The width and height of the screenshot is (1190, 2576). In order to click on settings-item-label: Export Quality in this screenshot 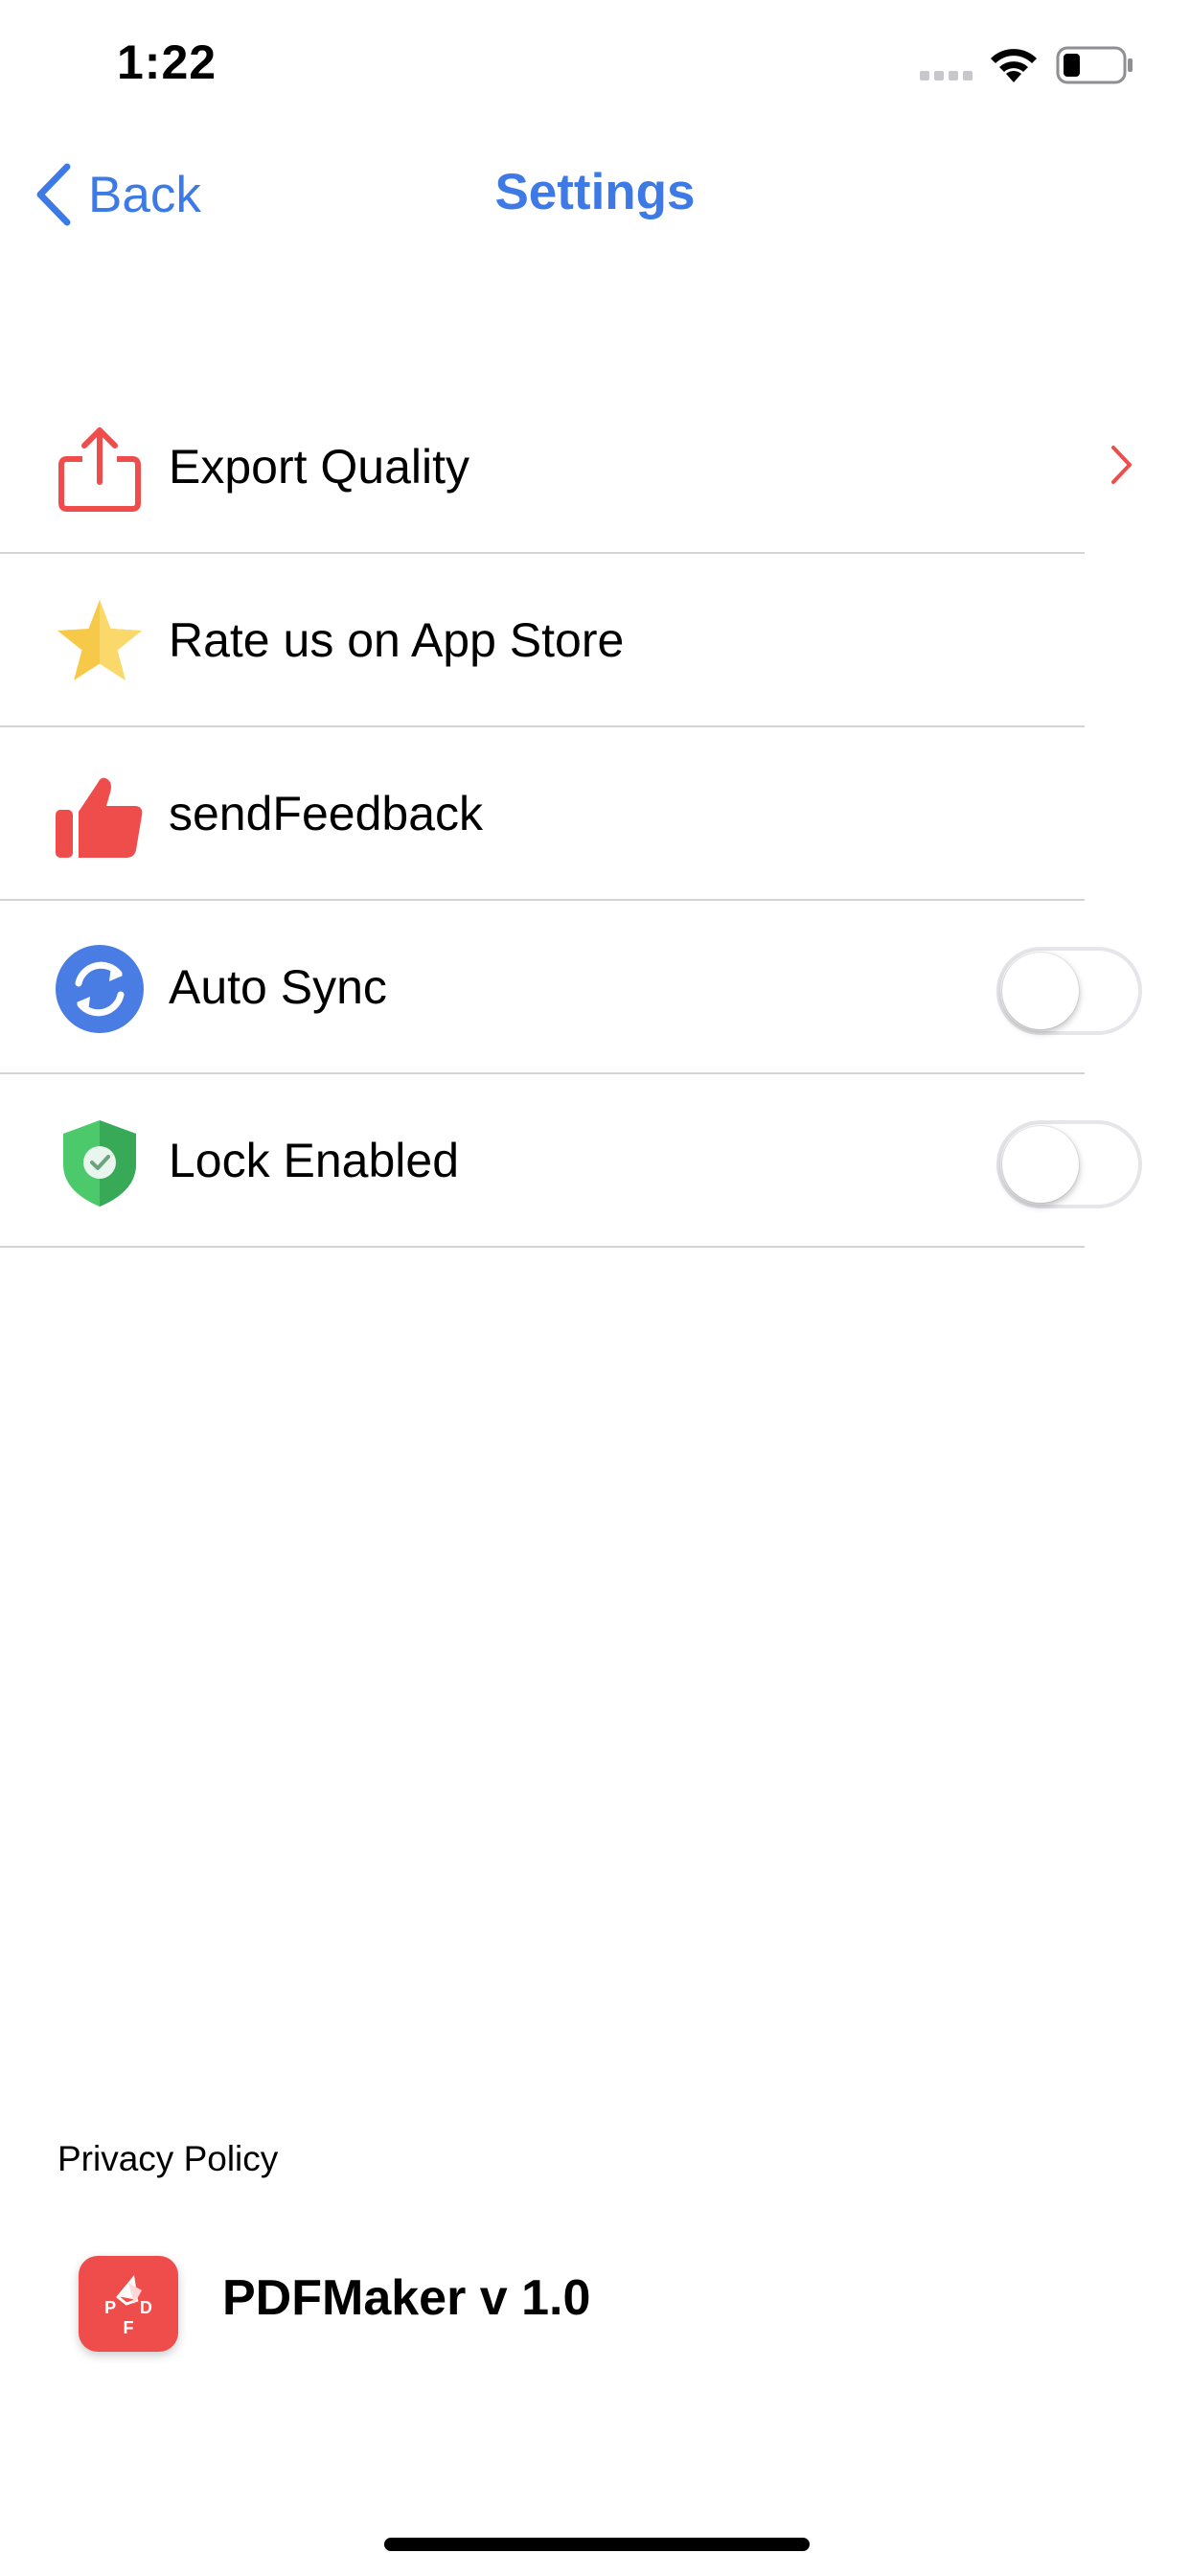, I will do `click(319, 467)`.